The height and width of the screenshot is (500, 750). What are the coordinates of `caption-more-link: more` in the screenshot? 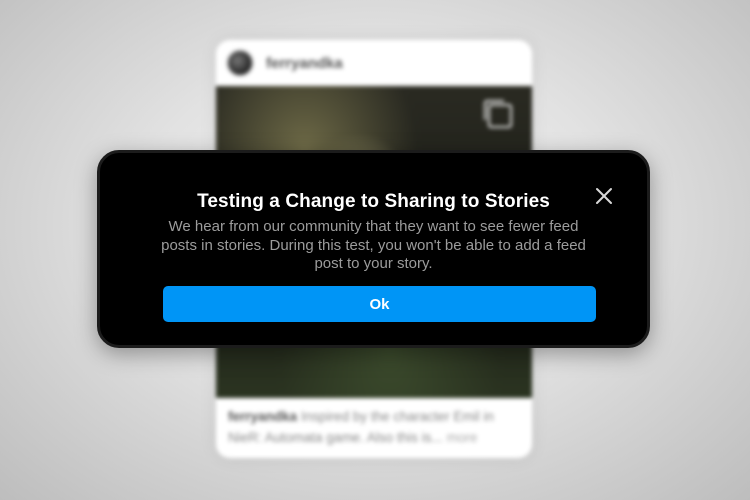 It's located at (462, 437).